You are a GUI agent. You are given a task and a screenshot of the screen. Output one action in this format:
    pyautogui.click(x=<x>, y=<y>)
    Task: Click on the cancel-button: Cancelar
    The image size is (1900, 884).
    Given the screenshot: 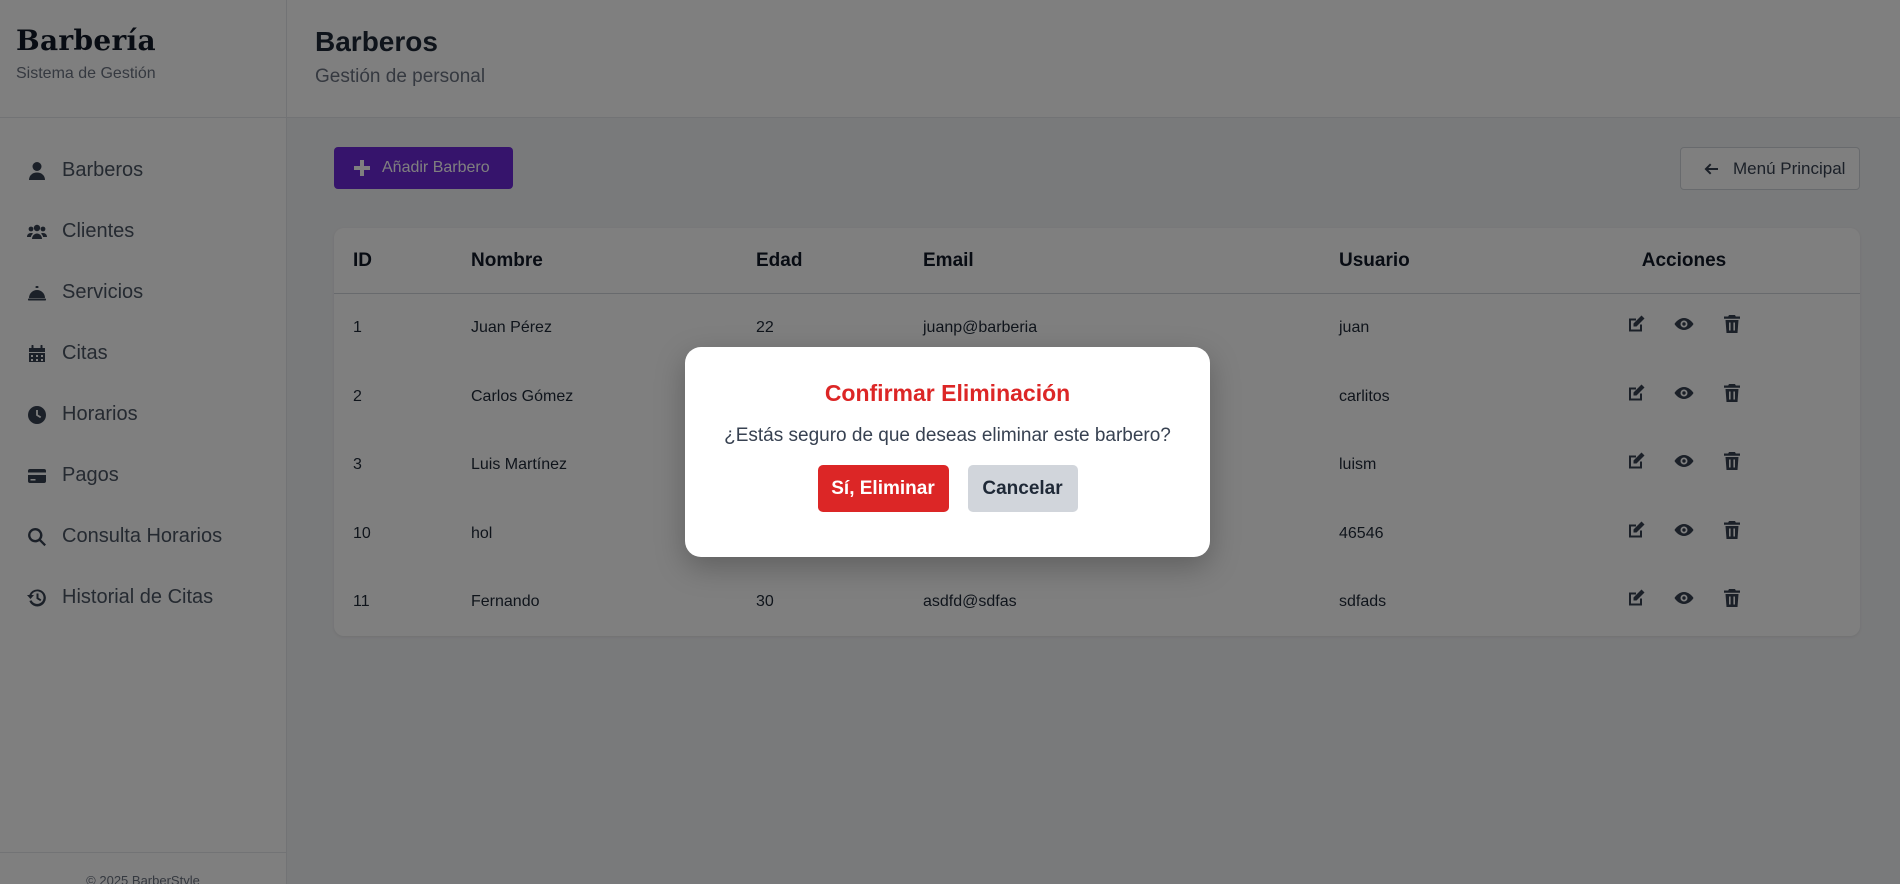 What is the action you would take?
    pyautogui.click(x=1022, y=488)
    